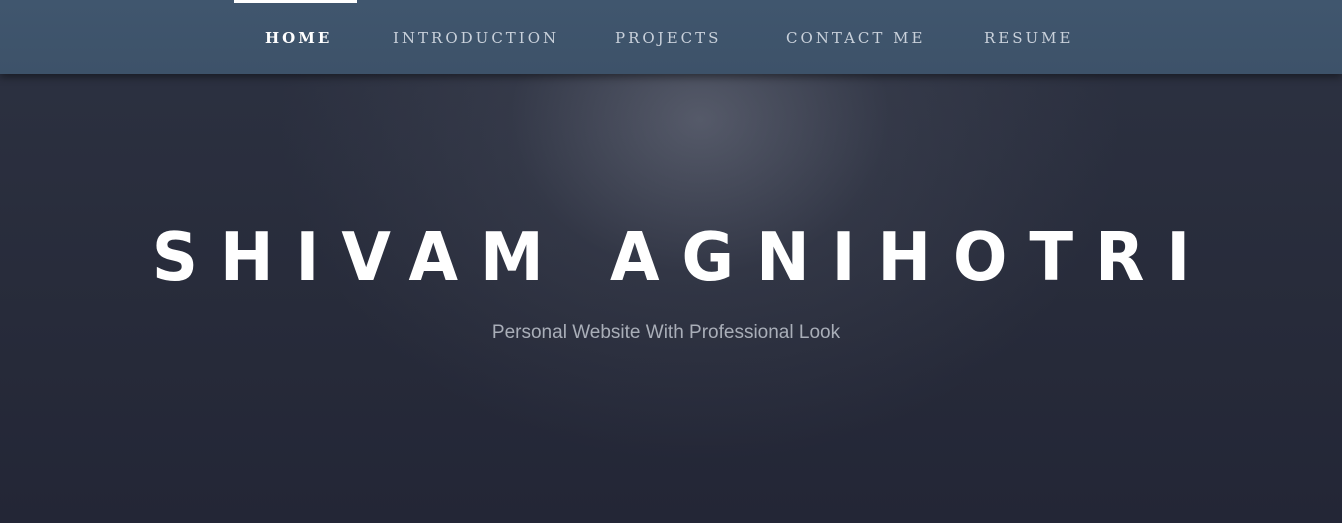 Image resolution: width=1342 pixels, height=523 pixels. What do you see at coordinates (668, 37) in the screenshot?
I see `nav-projects-link: PROJECTS` at bounding box center [668, 37].